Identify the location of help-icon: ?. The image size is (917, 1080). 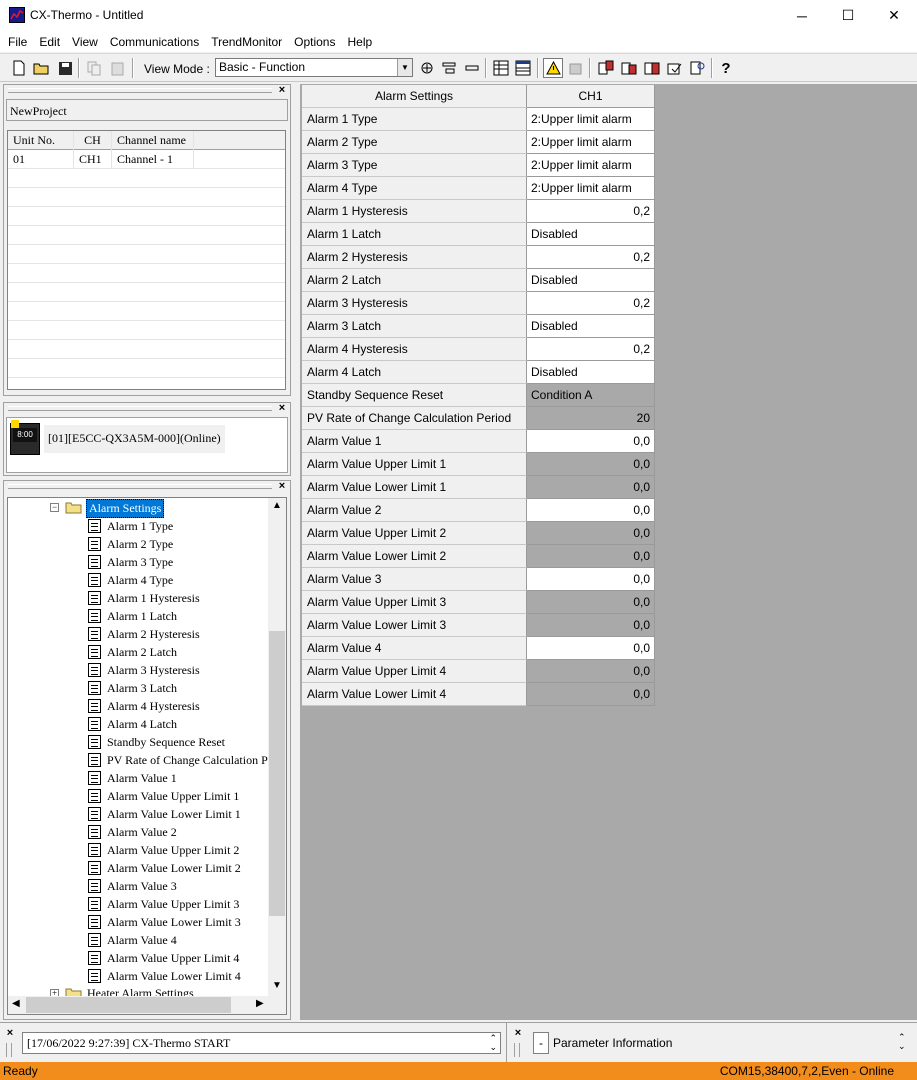
(726, 68).